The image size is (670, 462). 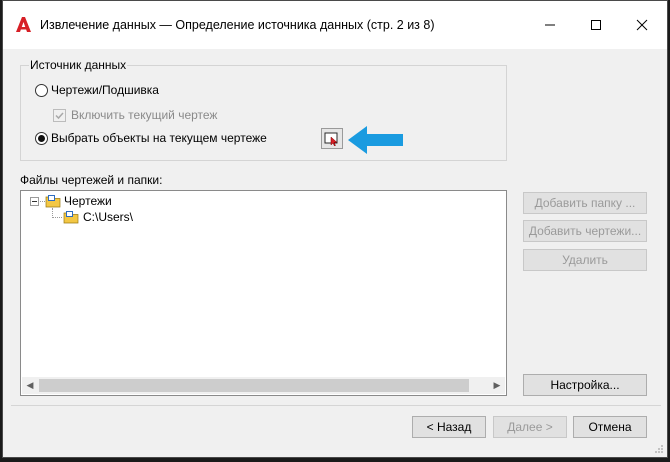 I want to click on include-current-drawing-label: Включить текущий чертеж, so click(x=144, y=115).